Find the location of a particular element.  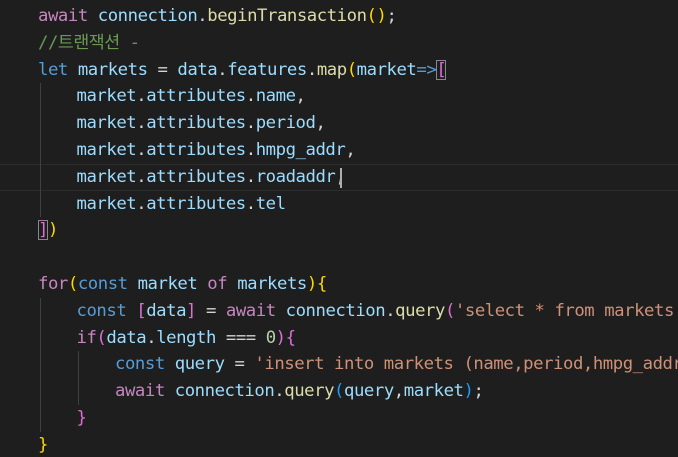

code-line is located at coordinates (339, 257).